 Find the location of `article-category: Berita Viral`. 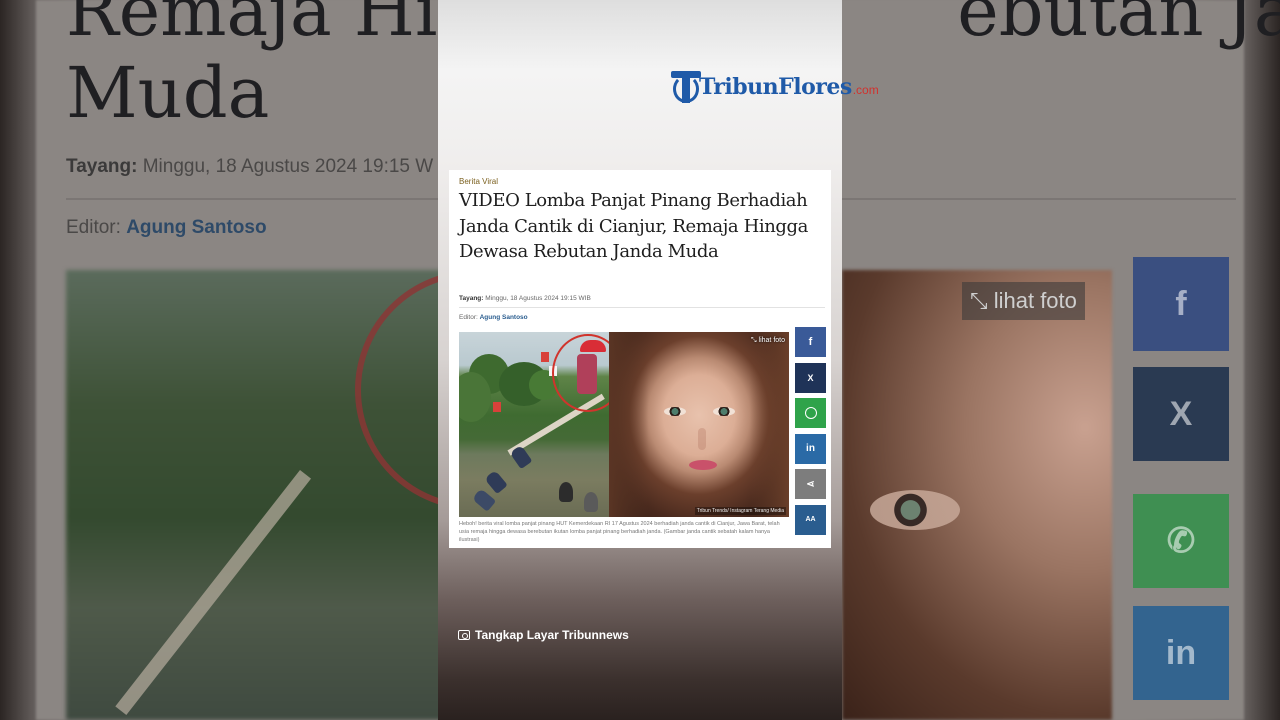

article-category: Berita Viral is located at coordinates (478, 181).